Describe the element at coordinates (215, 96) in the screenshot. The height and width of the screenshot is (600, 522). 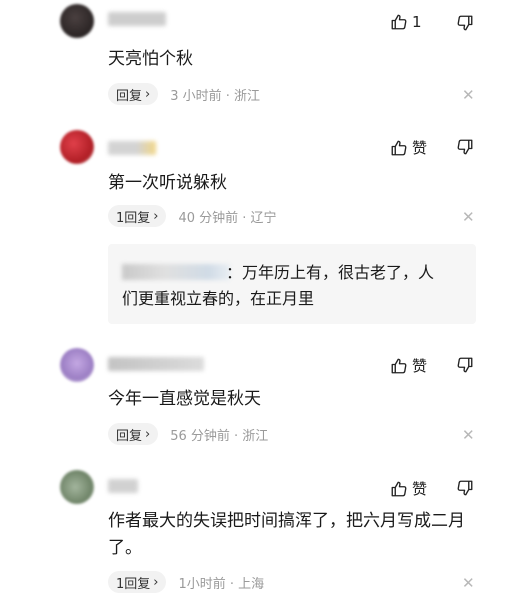
I see `time-location: 3 小时前 · 浙江` at that location.